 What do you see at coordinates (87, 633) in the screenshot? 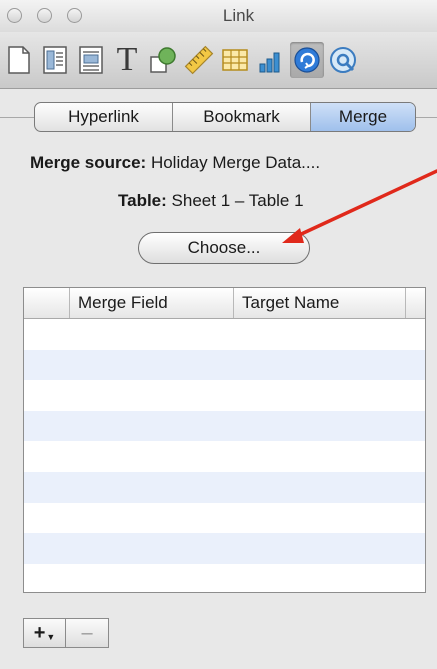
I see `remove-field-button: –` at bounding box center [87, 633].